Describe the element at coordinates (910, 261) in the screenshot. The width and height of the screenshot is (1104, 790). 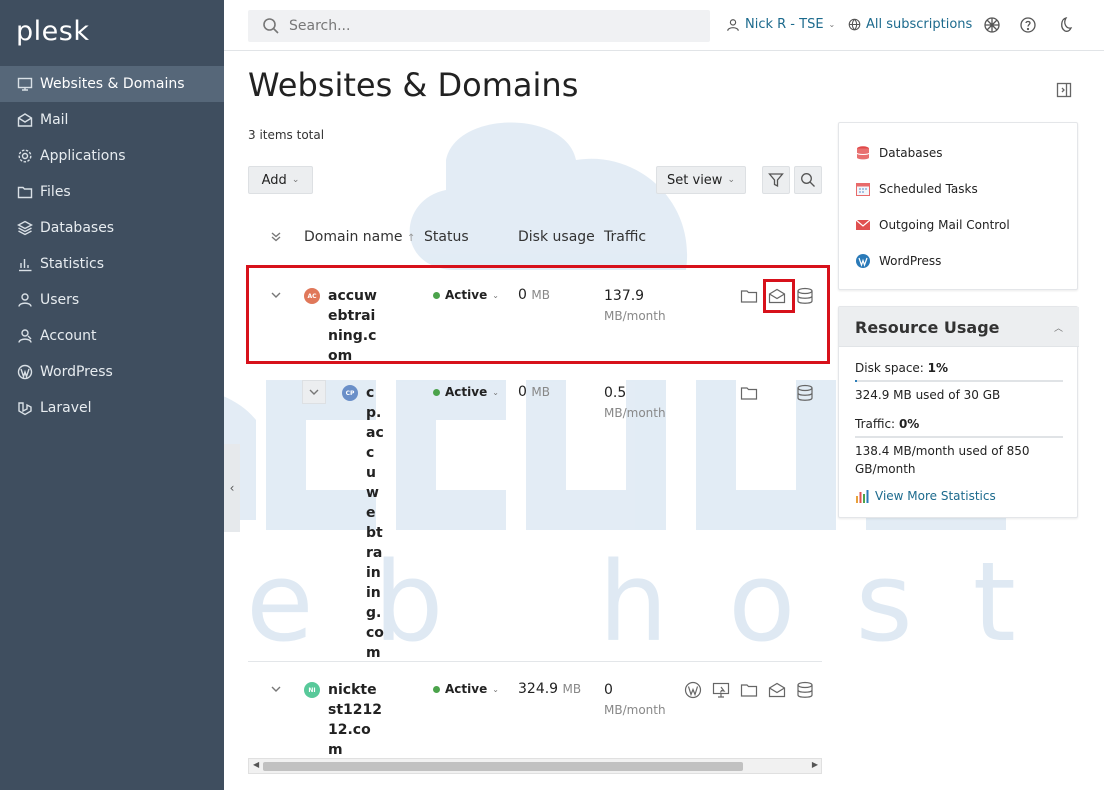
I see `tool-label: WordPress` at that location.